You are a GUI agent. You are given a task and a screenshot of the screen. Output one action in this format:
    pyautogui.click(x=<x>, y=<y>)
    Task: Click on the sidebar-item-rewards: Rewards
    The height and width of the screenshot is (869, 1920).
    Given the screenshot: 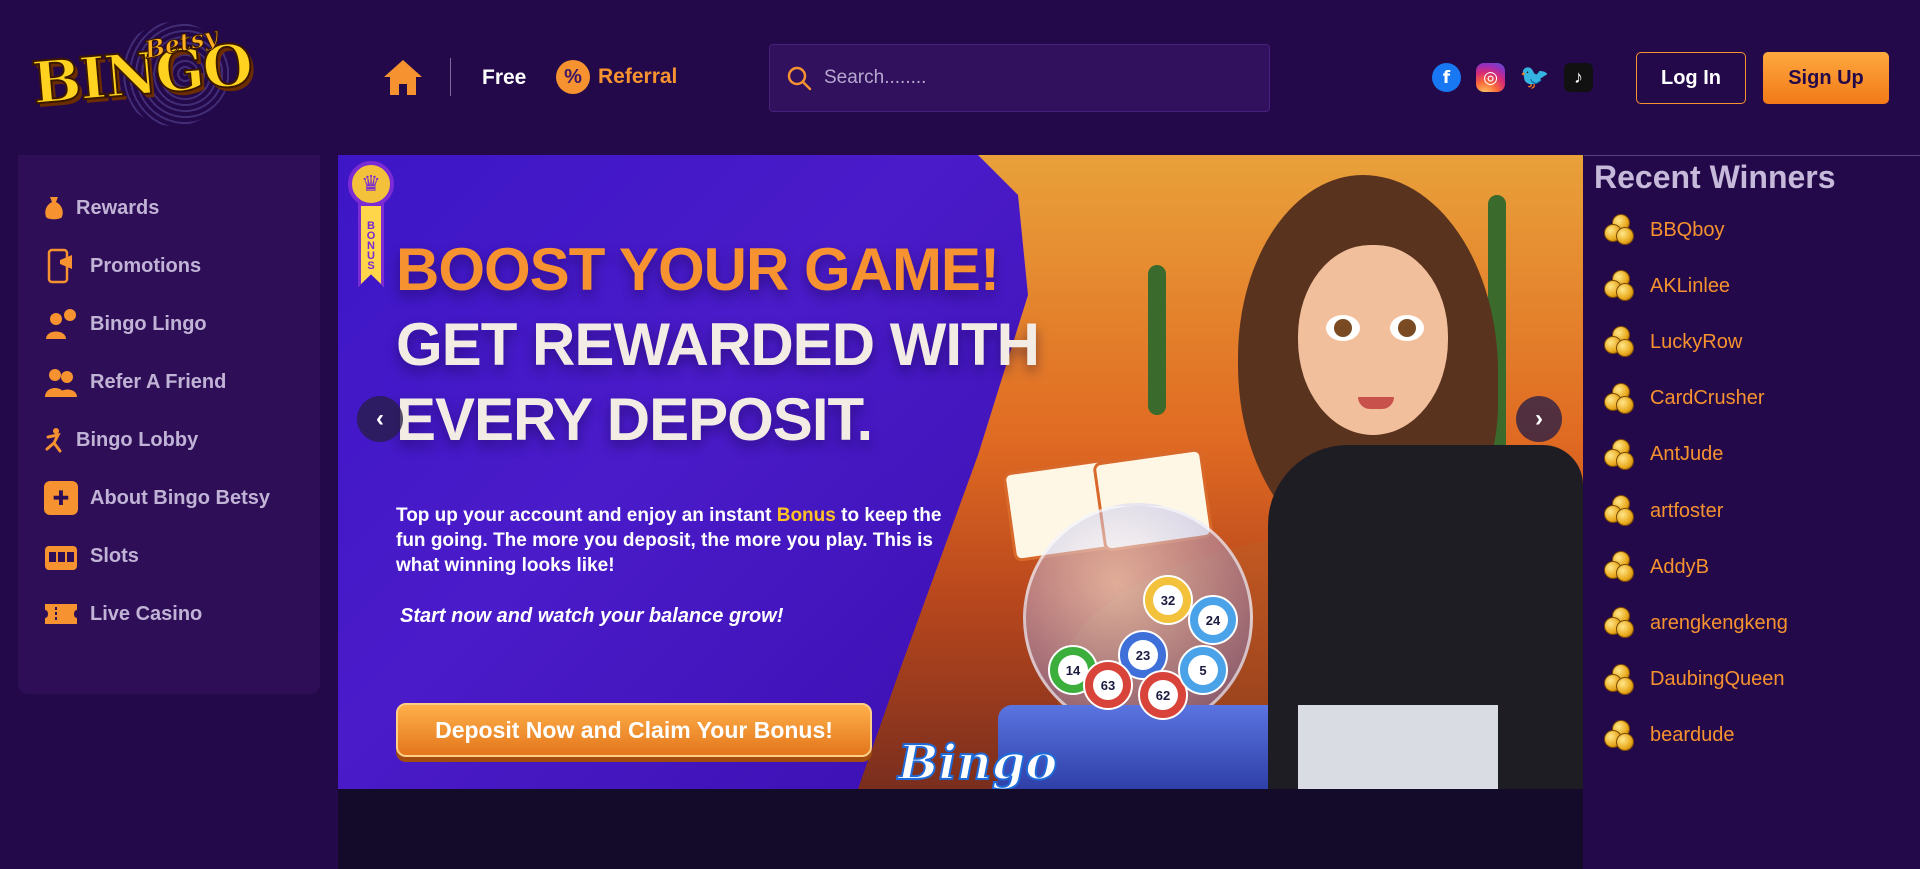 What is the action you would take?
    pyautogui.click(x=169, y=208)
    